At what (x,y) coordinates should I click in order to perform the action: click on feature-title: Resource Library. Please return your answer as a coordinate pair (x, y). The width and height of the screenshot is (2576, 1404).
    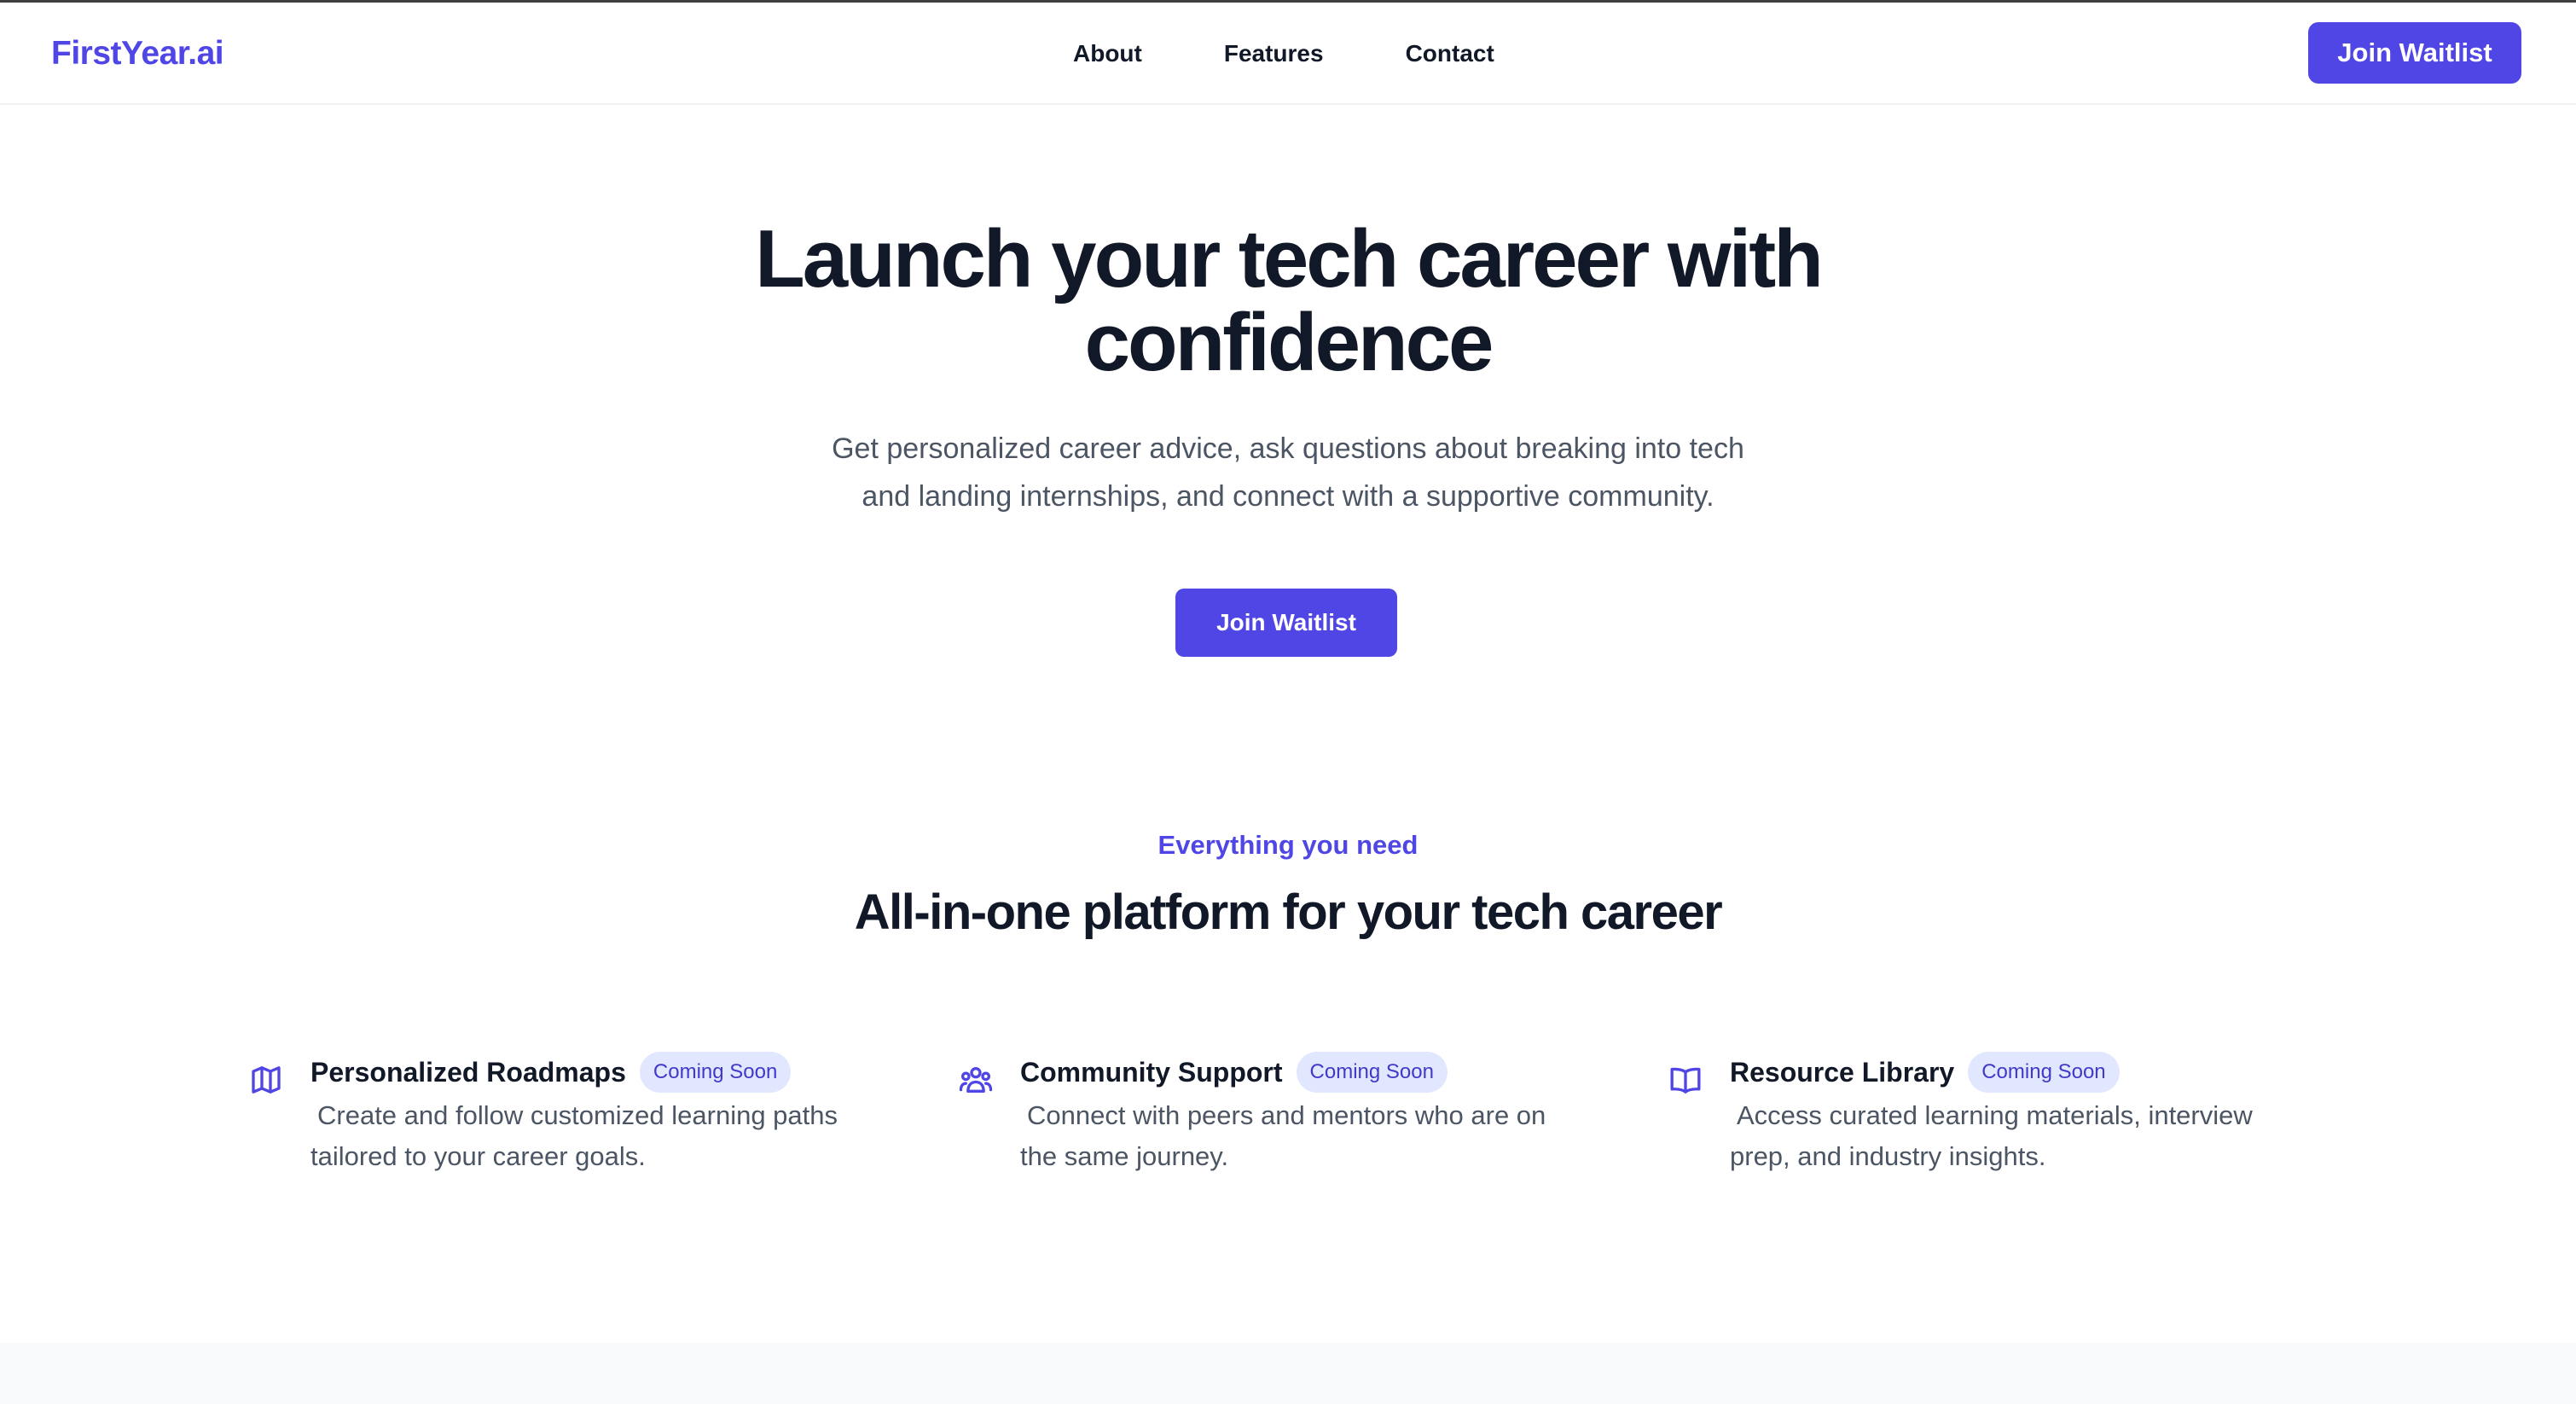
    Looking at the image, I should click on (1842, 1072).